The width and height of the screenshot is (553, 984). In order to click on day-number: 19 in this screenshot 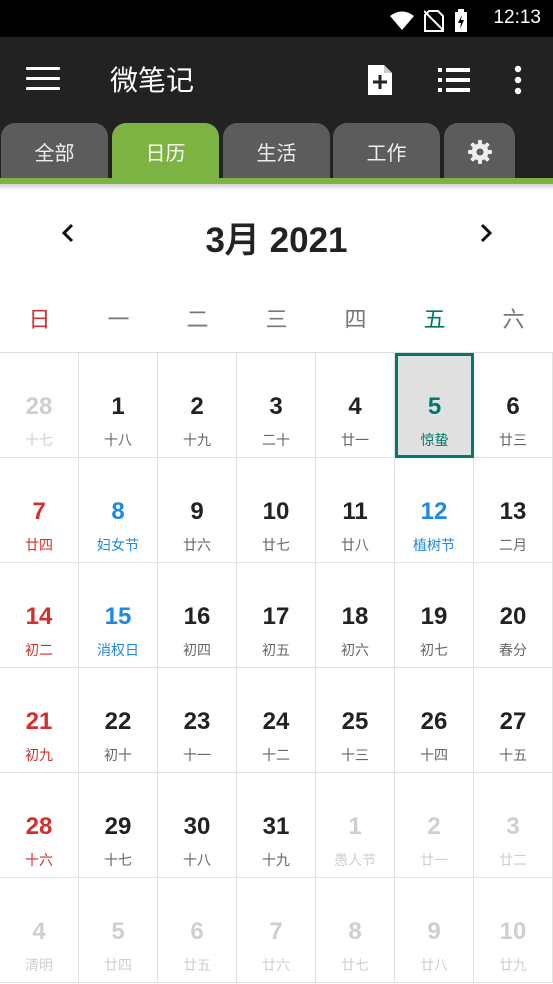, I will do `click(434, 616)`.